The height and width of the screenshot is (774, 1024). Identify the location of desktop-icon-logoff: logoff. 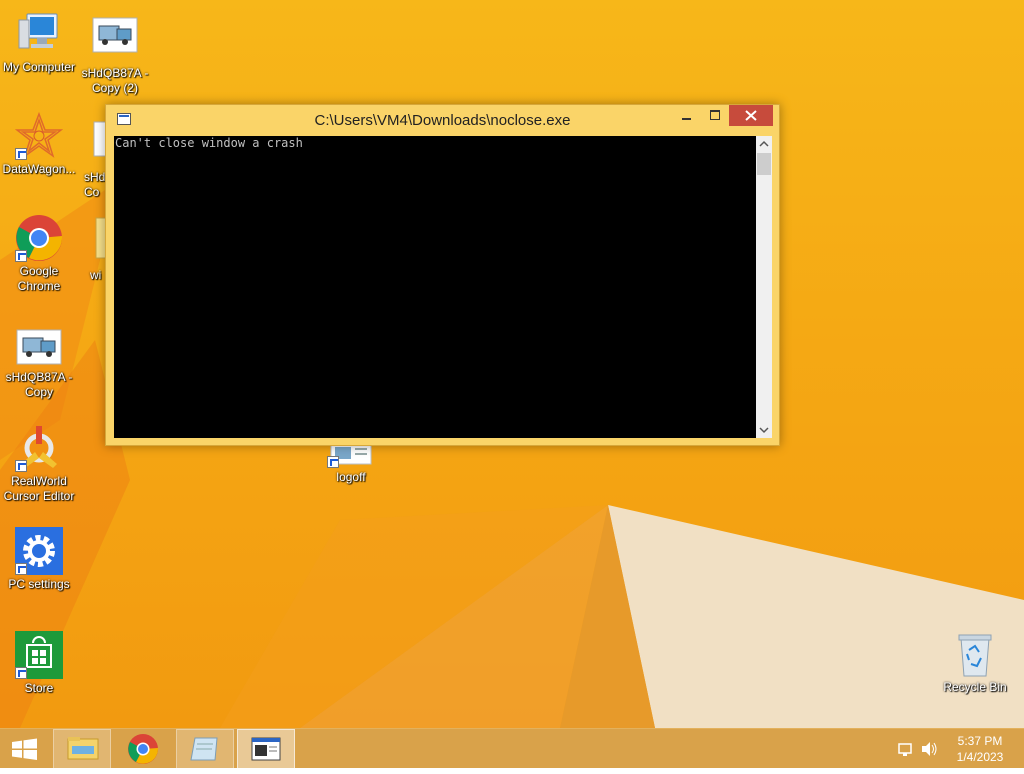
(351, 464).